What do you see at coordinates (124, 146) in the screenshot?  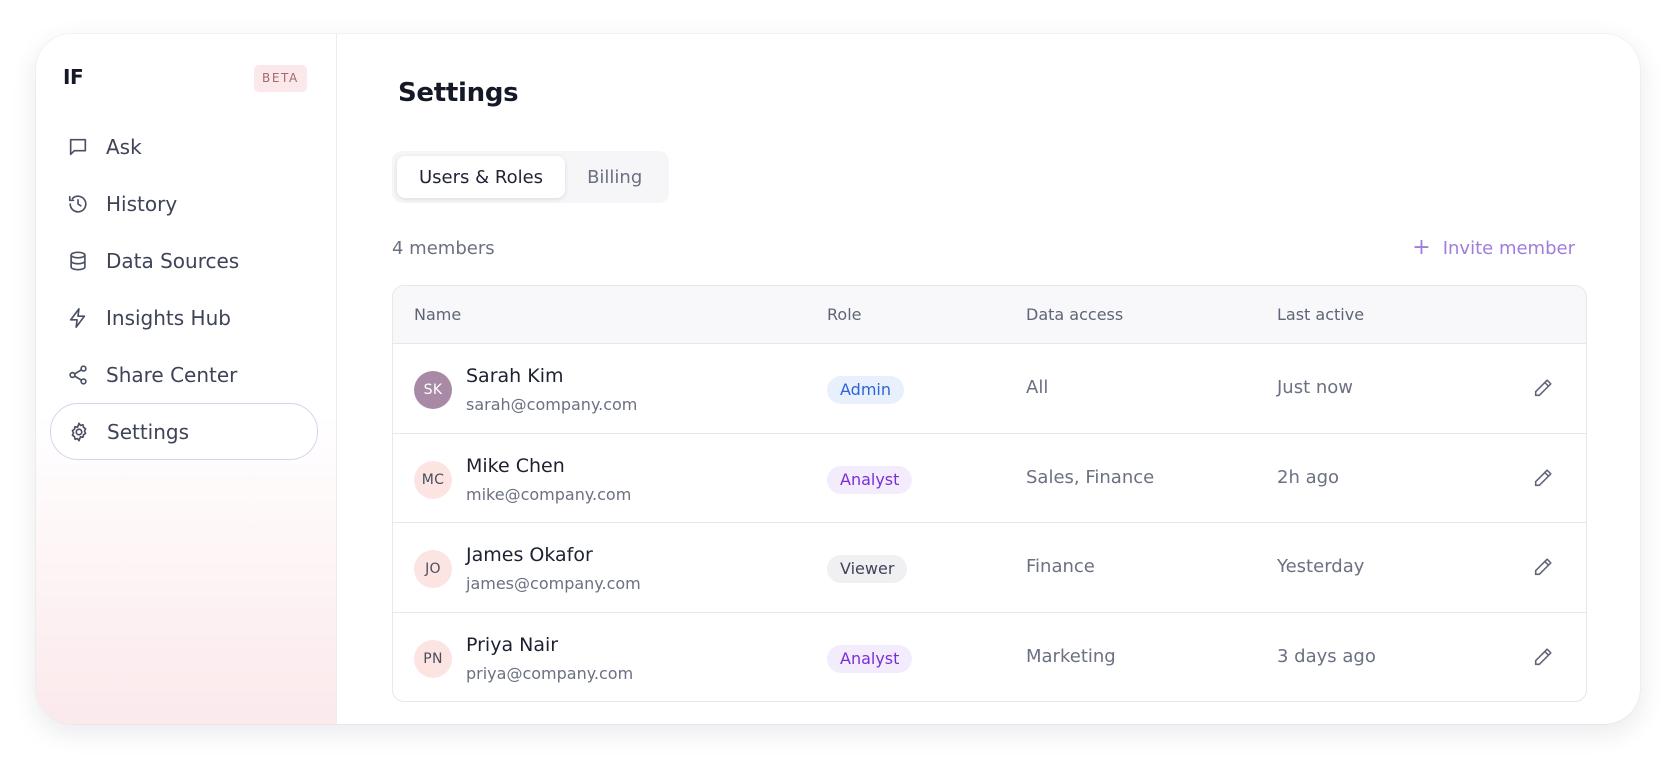 I see `sidebar-item-label: Ask` at bounding box center [124, 146].